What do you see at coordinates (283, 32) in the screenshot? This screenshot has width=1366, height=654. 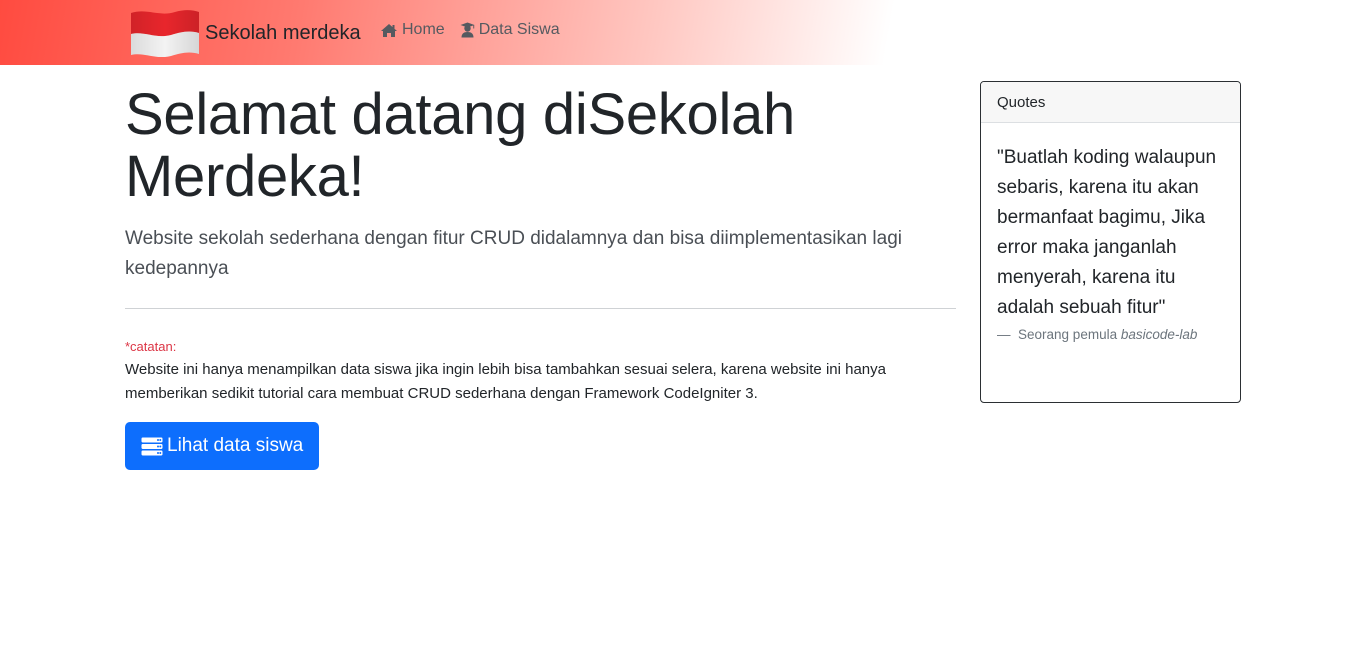 I see `brand-name: Sekolah merdeka` at bounding box center [283, 32].